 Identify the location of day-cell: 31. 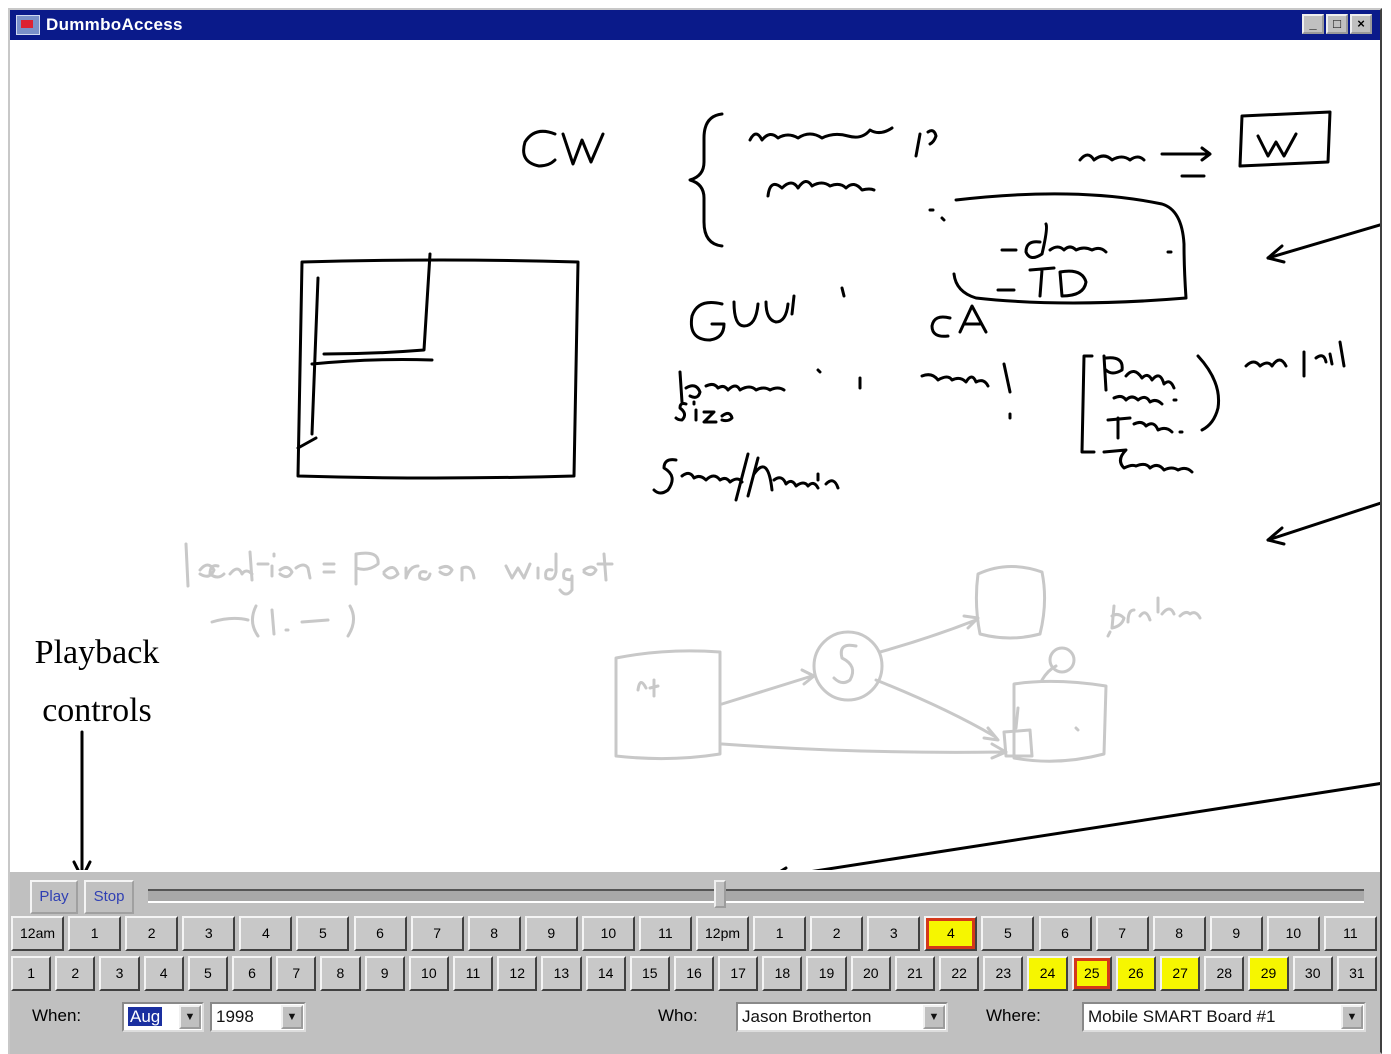
(1356, 973).